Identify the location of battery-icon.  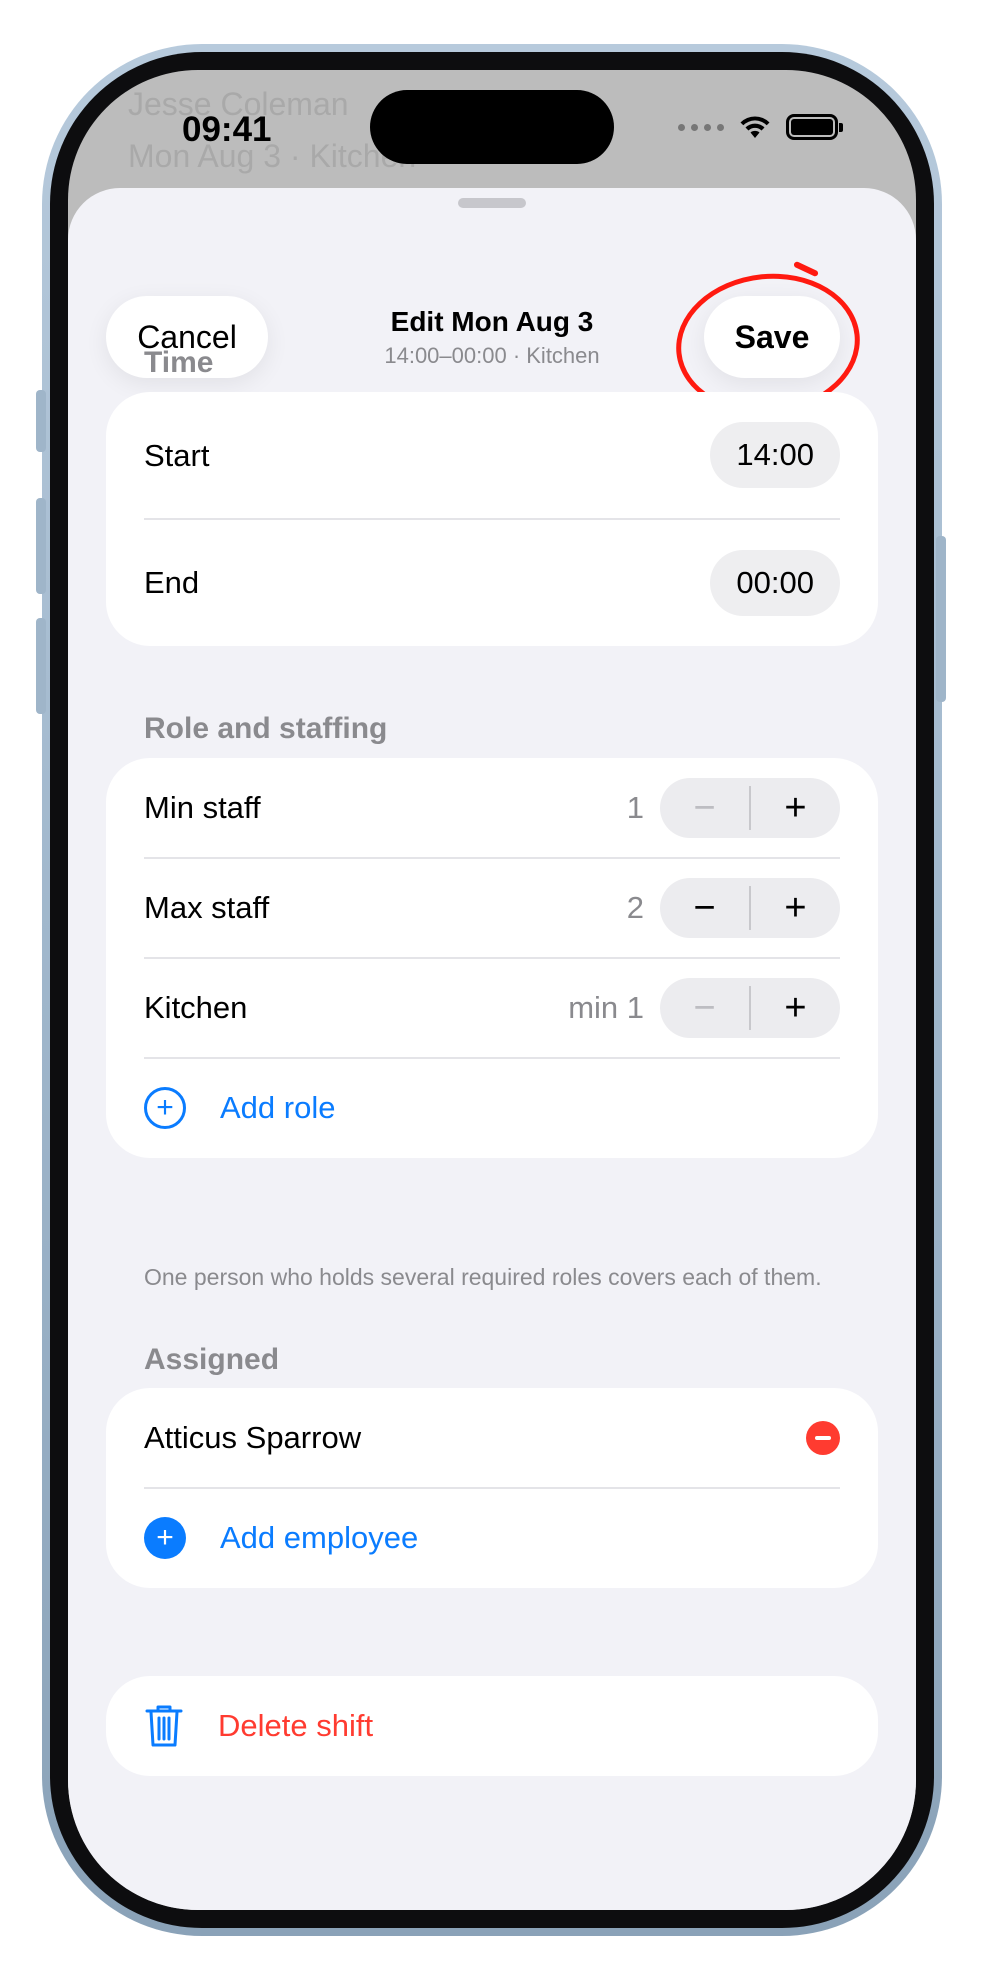
(814, 127).